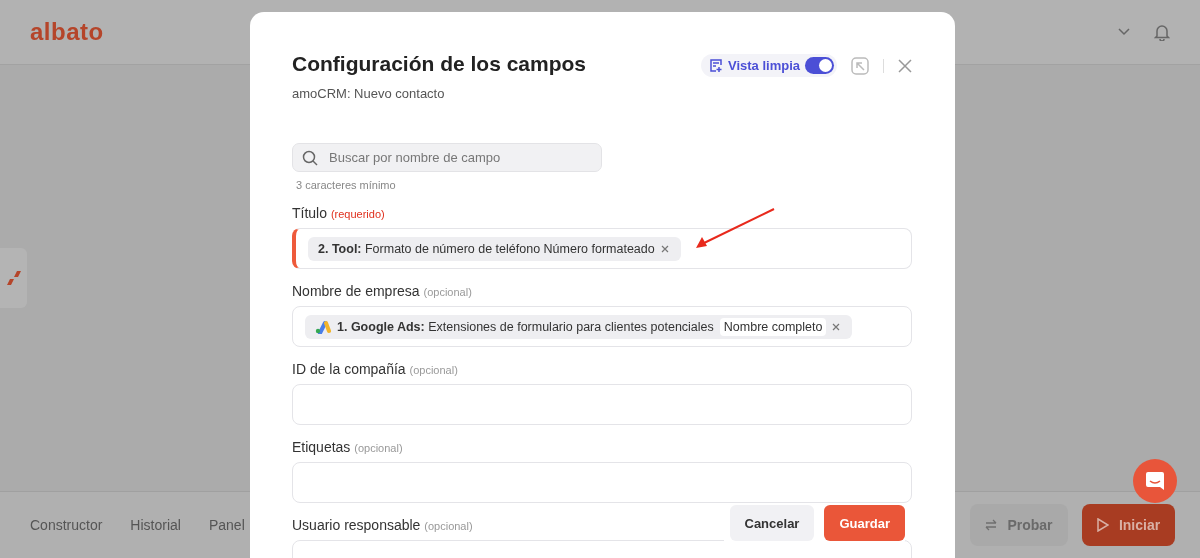  Describe the element at coordinates (382, 291) in the screenshot. I see `field-label: Nombre de empresa (opcional)` at that location.